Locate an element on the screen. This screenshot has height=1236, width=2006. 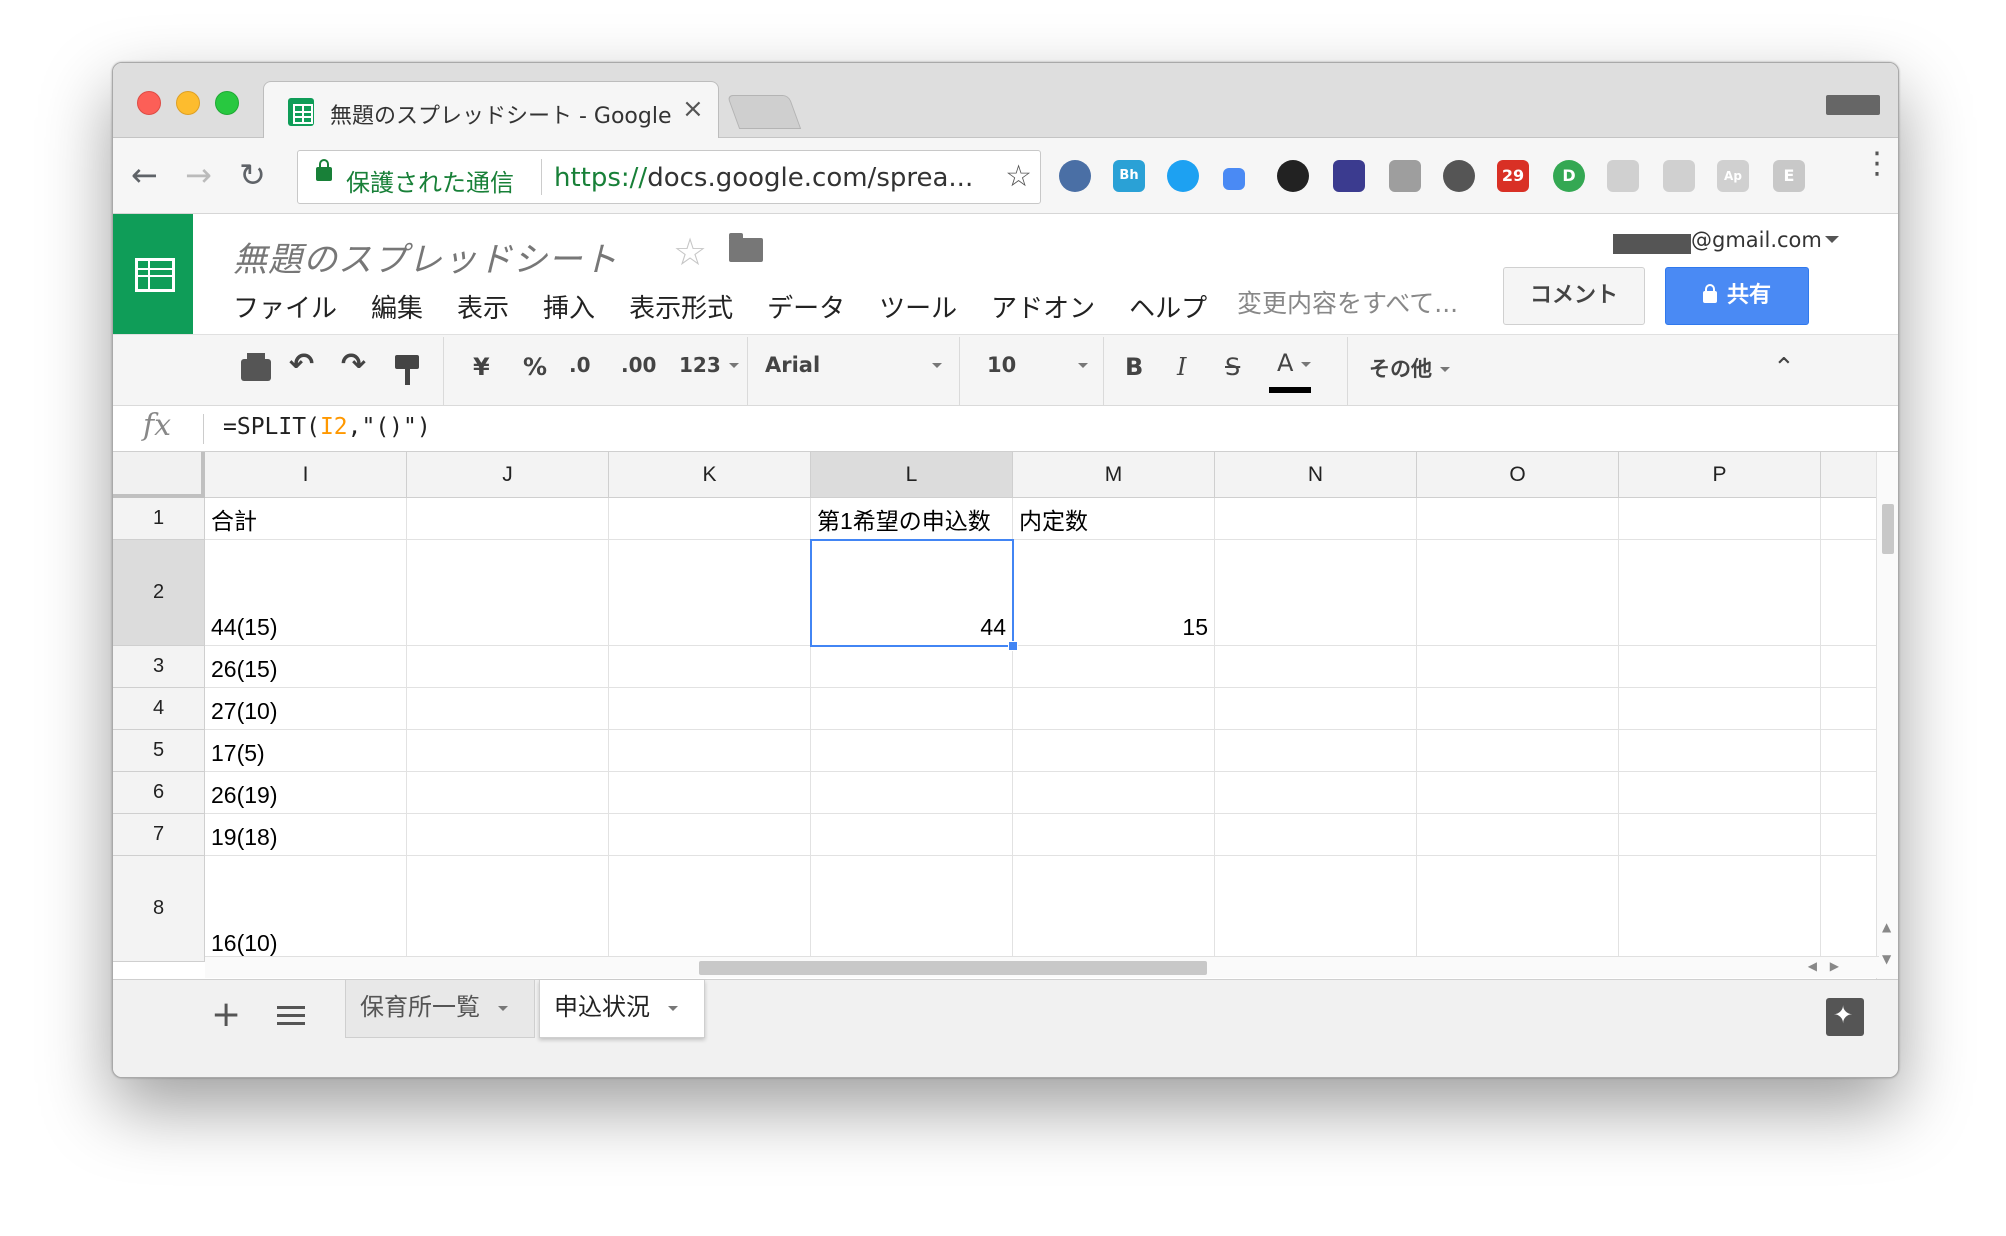
bh-extension-icon: Bh is located at coordinates (1129, 176).